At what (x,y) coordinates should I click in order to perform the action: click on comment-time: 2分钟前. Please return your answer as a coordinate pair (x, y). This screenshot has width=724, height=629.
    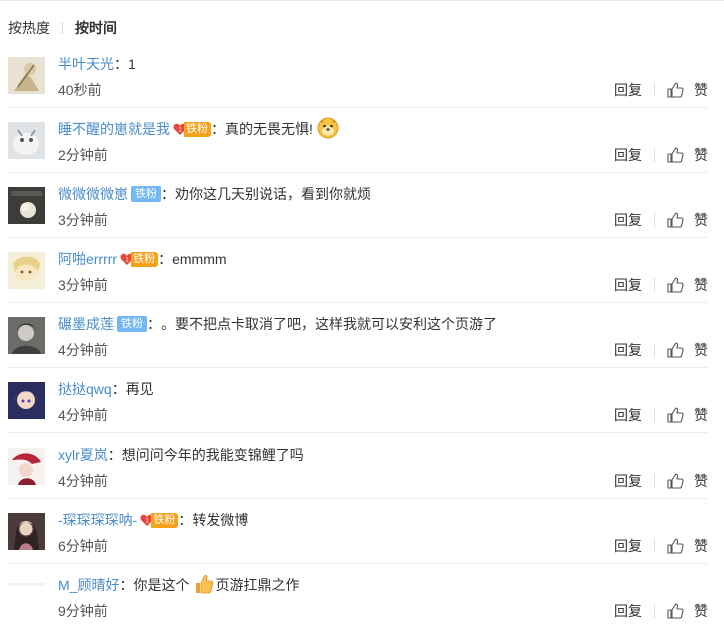
    Looking at the image, I should click on (83, 155).